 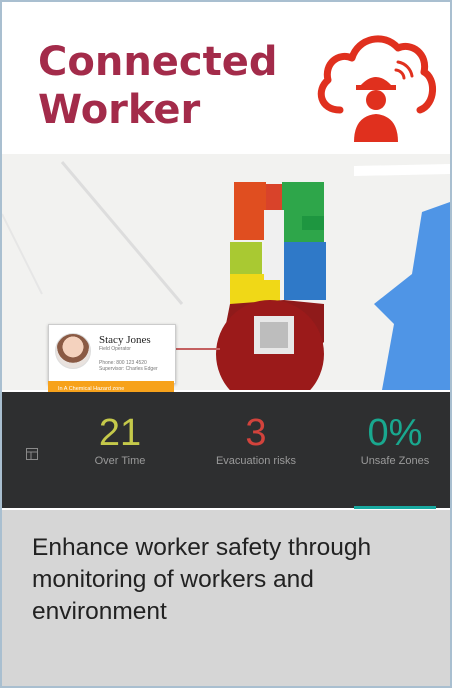 What do you see at coordinates (395, 433) in the screenshot?
I see `stat-value: 0%` at bounding box center [395, 433].